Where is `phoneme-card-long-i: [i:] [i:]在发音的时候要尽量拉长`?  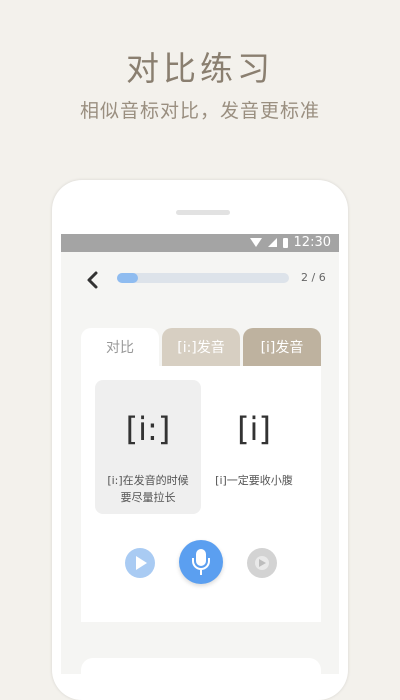
phoneme-card-long-i: [i:] [i:]在发音的时候要尽量拉长 is located at coordinates (148, 447).